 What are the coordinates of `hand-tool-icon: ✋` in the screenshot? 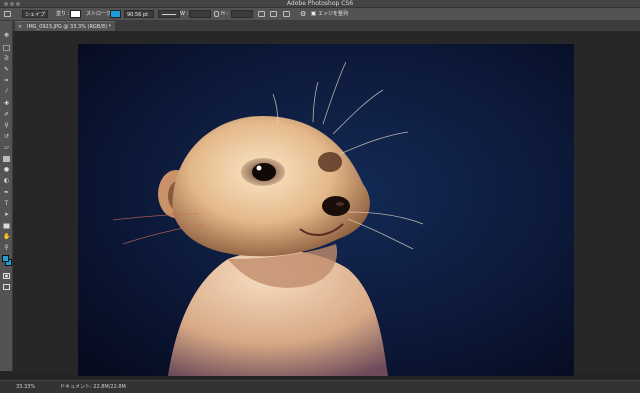 It's located at (6, 237).